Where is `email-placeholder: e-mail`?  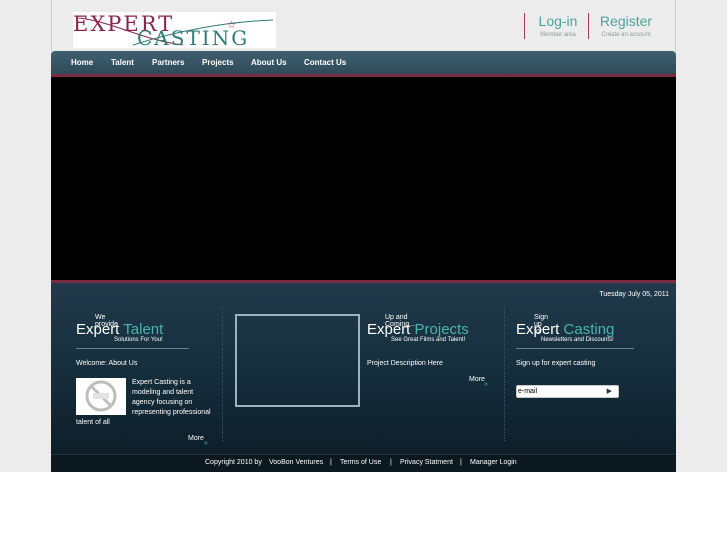 email-placeholder: e-mail is located at coordinates (528, 391).